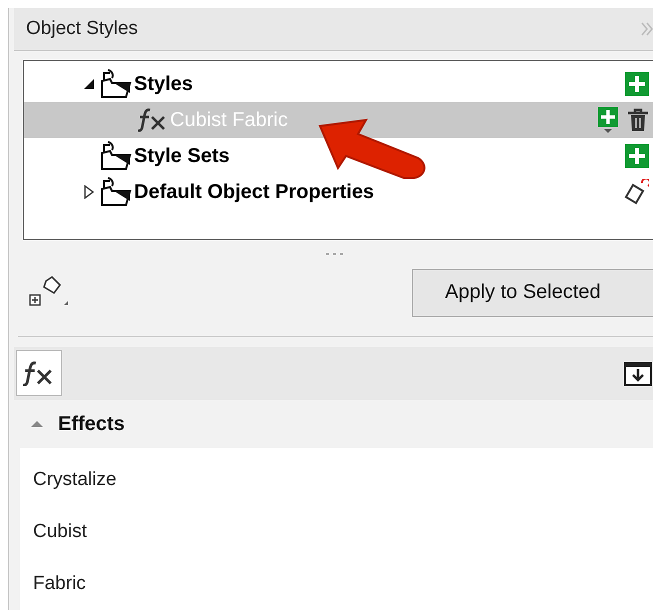 The height and width of the screenshot is (610, 653). Describe the element at coordinates (638, 120) in the screenshot. I see `trash-icon` at that location.